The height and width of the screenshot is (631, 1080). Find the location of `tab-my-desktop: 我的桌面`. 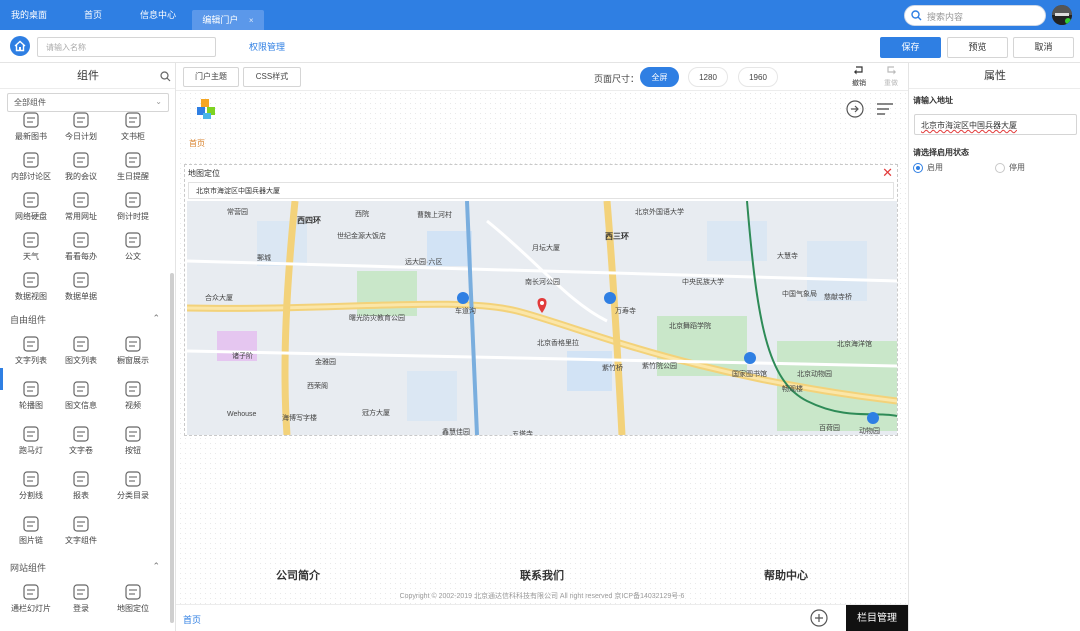

tab-my-desktop: 我的桌面 is located at coordinates (29, 15).